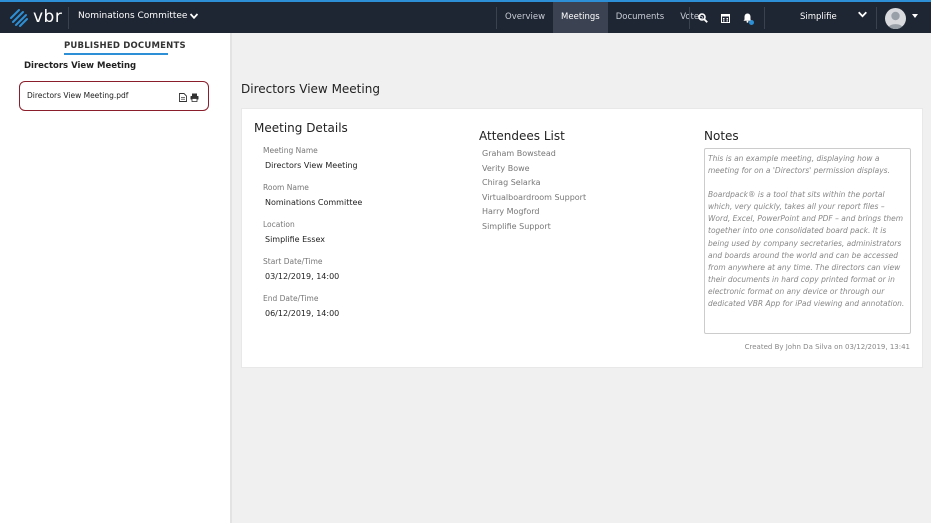 This screenshot has width=931, height=523. Describe the element at coordinates (751, 22) in the screenshot. I see `notification-badge` at that location.